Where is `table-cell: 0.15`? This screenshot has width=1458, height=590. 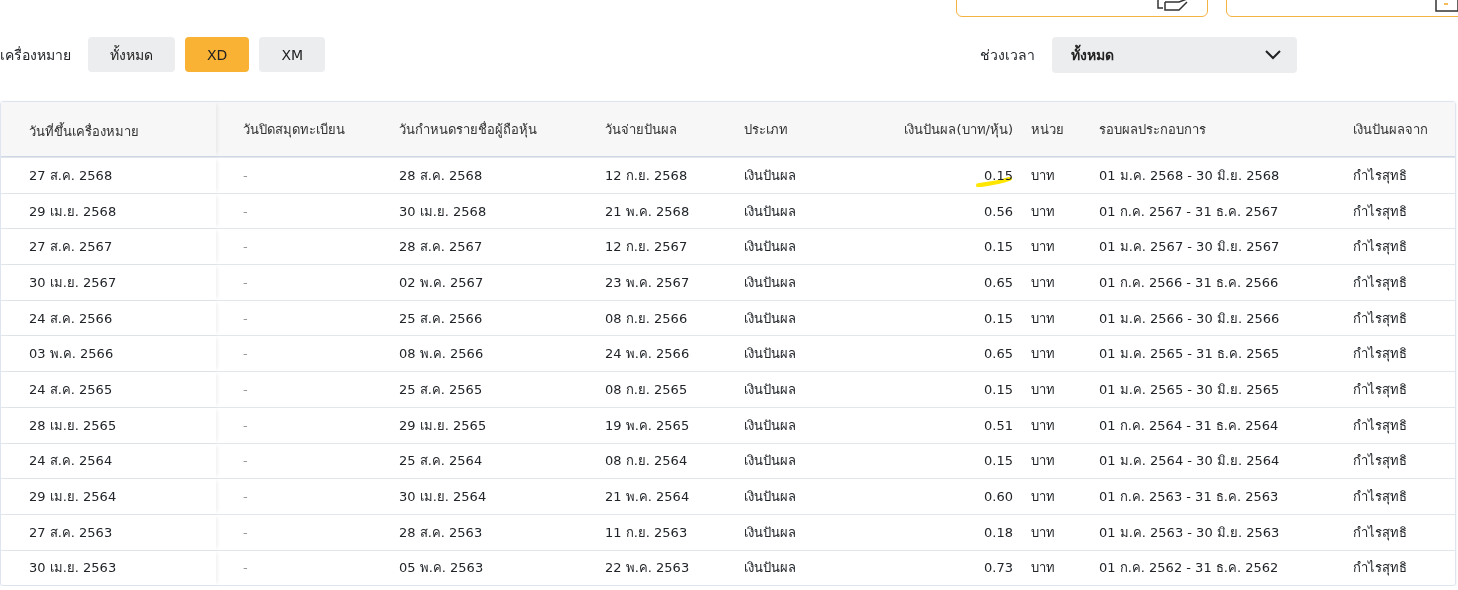 table-cell: 0.15 is located at coordinates (998, 175).